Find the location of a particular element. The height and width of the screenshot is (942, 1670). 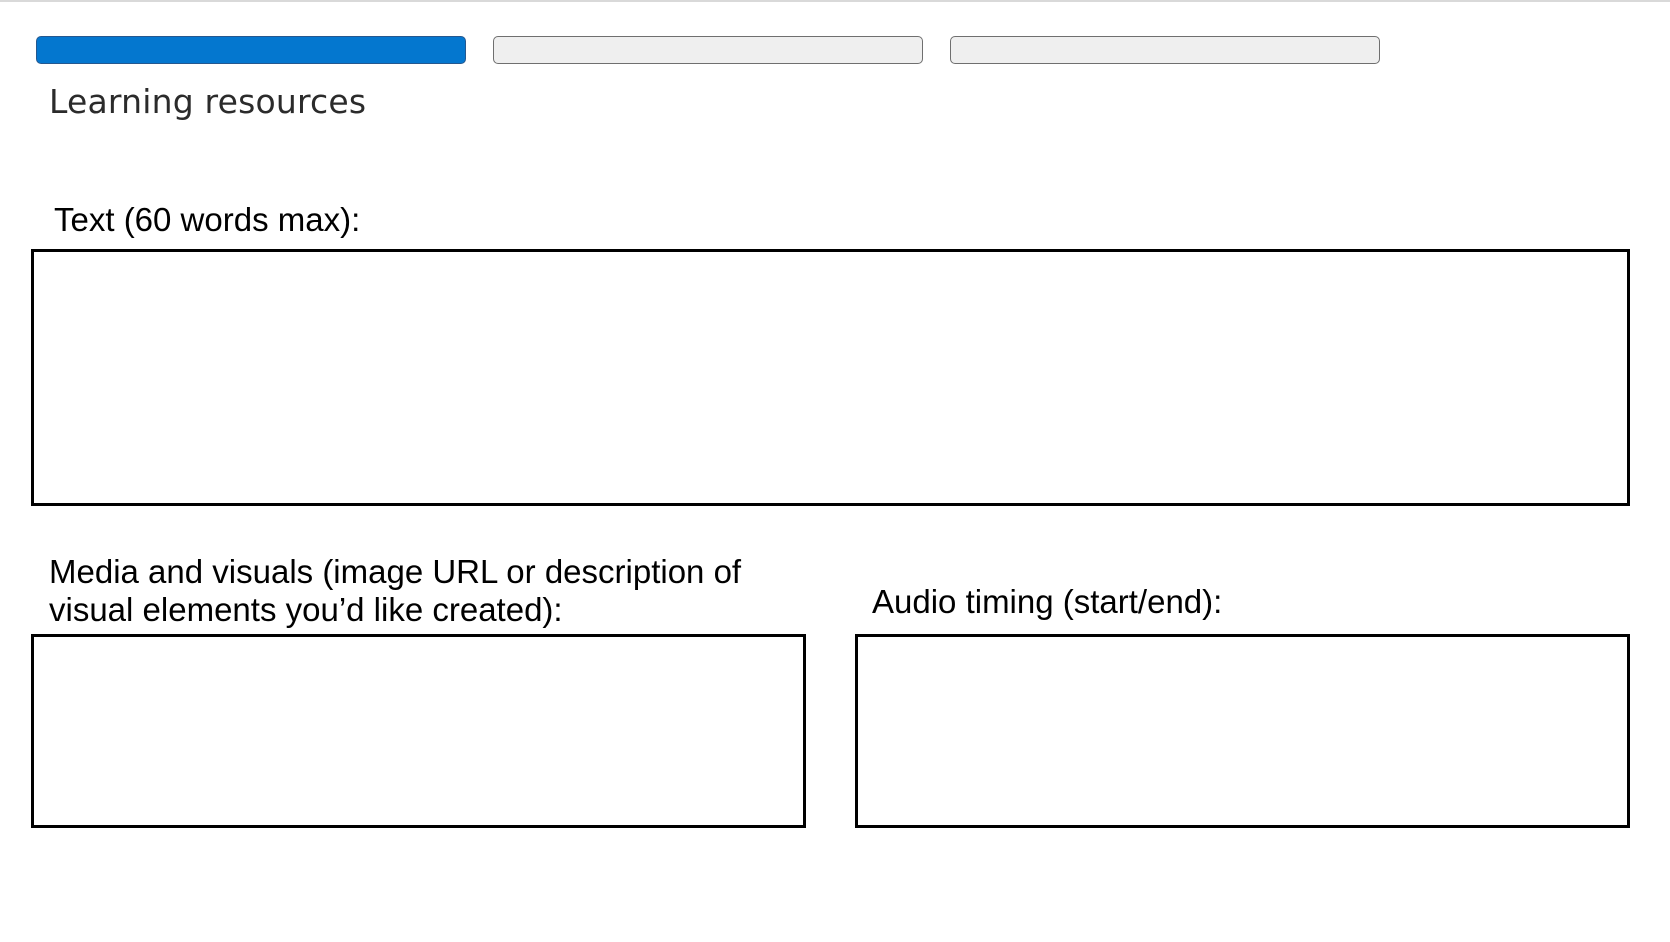

audio-timing-input is located at coordinates (1242, 731).